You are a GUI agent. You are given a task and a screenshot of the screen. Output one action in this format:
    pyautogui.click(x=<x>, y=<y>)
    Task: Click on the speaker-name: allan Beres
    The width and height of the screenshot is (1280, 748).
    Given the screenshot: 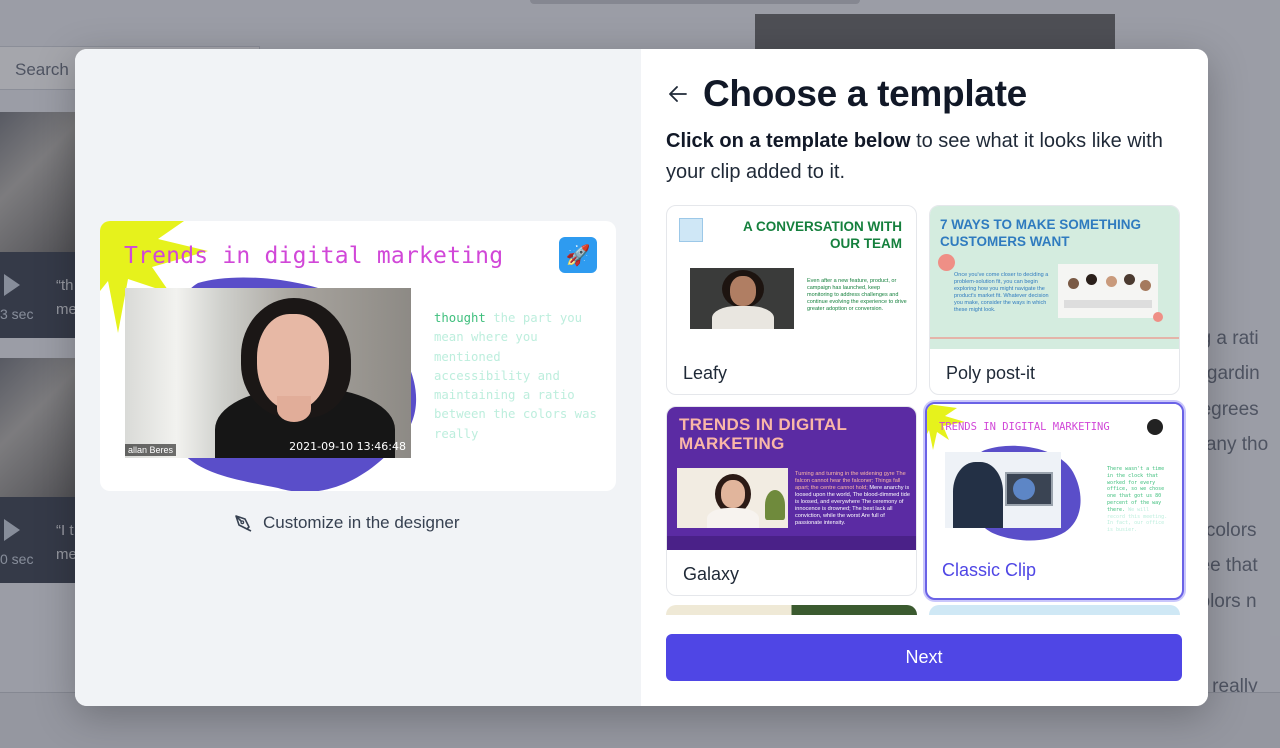 What is the action you would take?
    pyautogui.click(x=151, y=450)
    